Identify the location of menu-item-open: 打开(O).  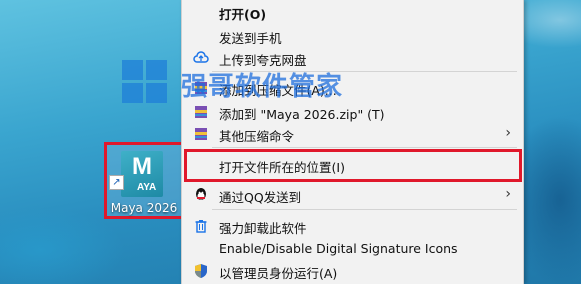
(352, 12).